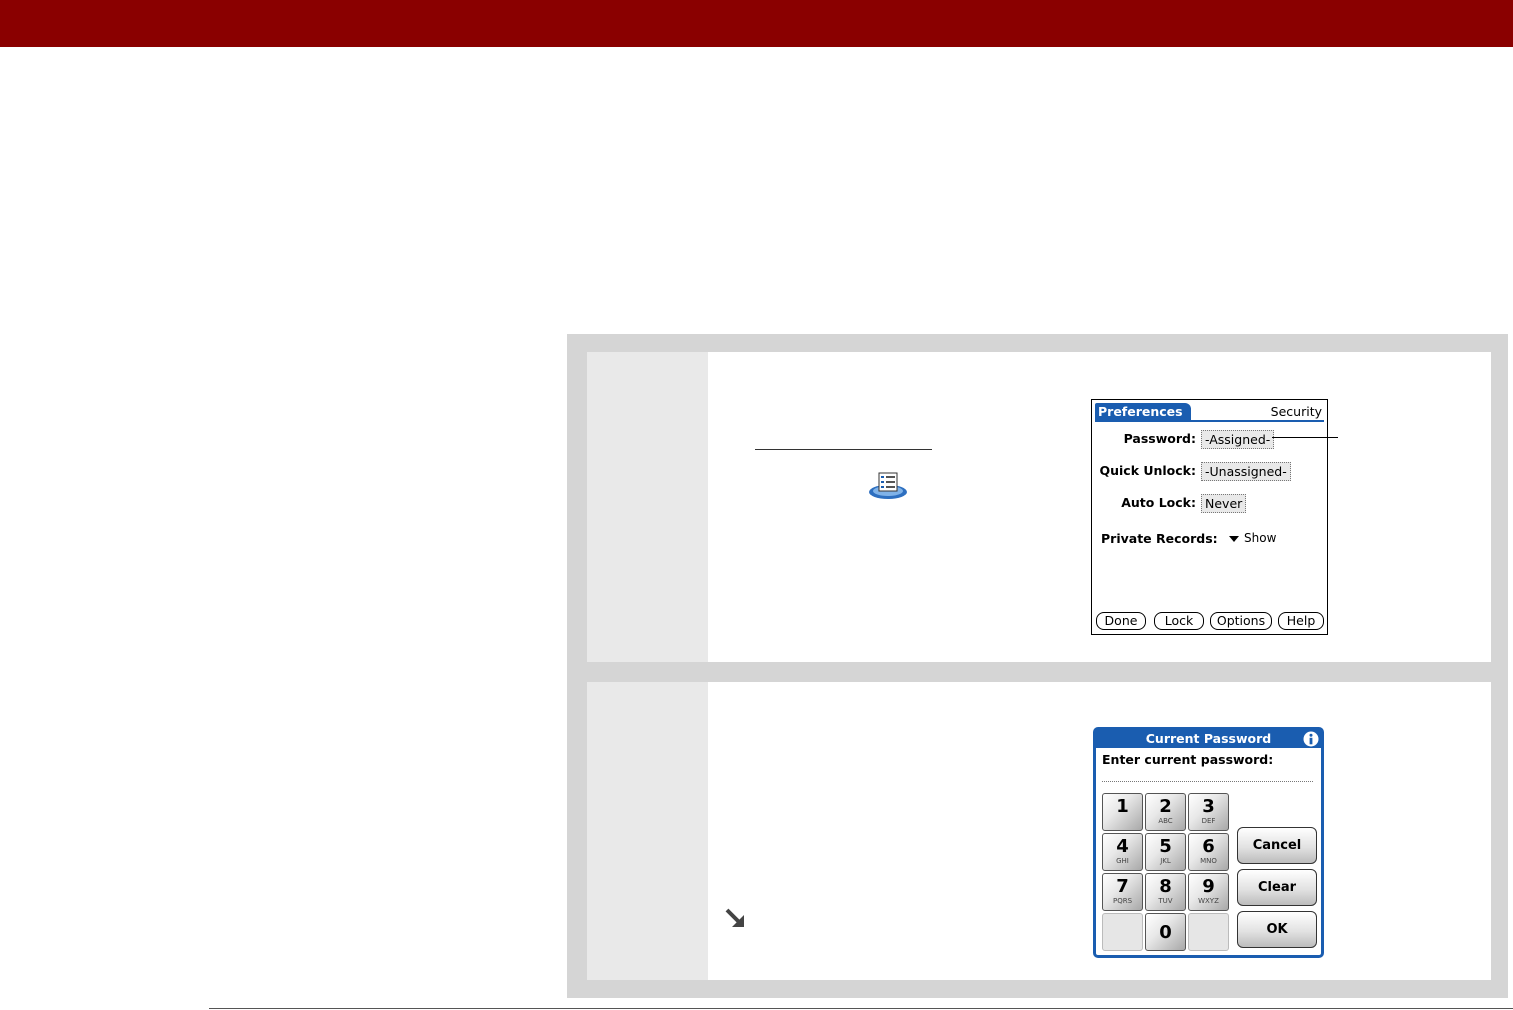  I want to click on dialog-title-text: Current Password, so click(1208, 738).